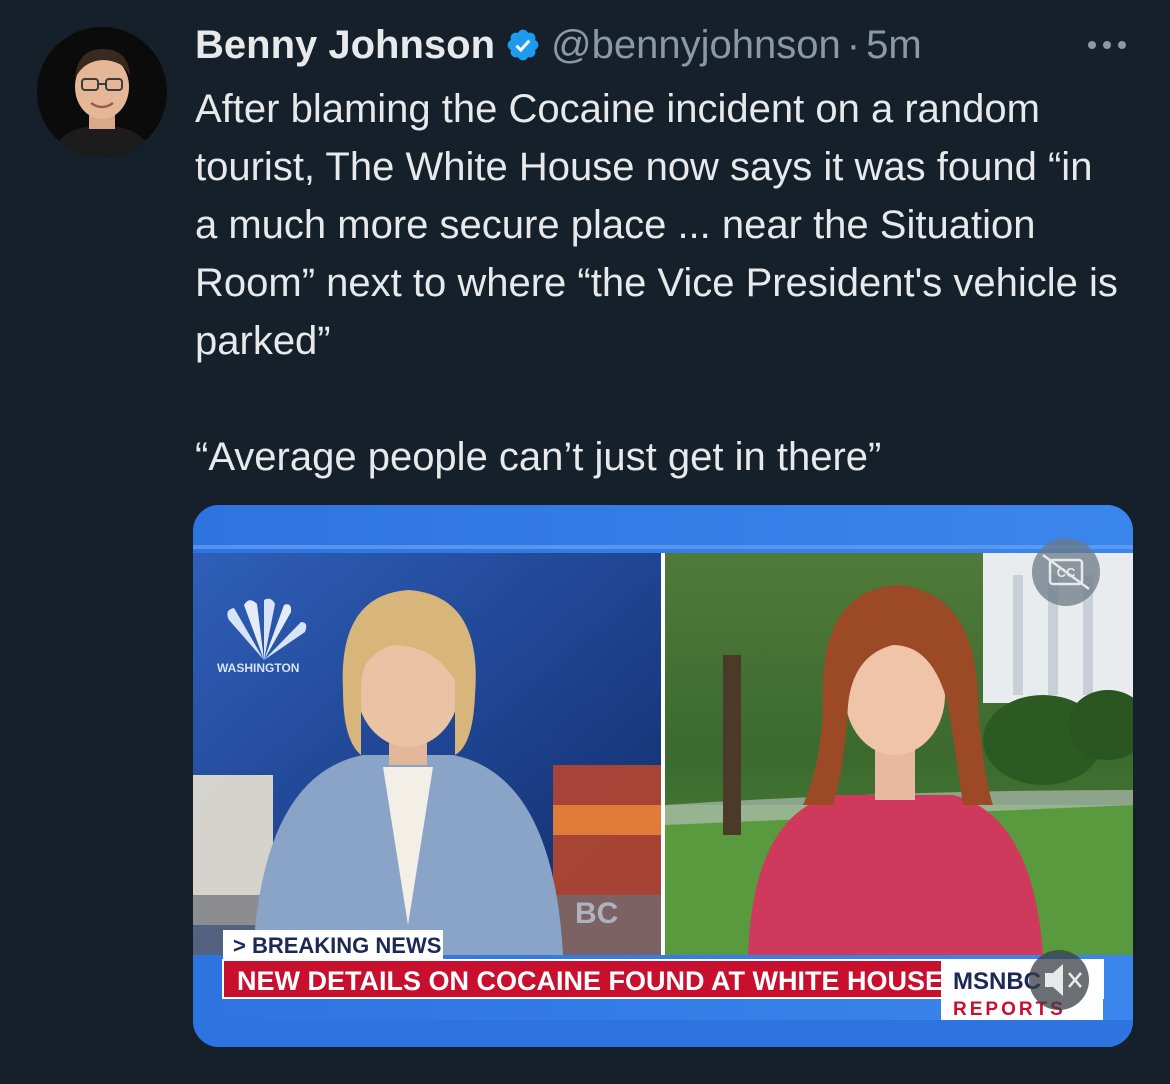 Image resolution: width=1170 pixels, height=1084 pixels. I want to click on tweet-quote-paragraph: “Average people can’t just get in there”, so click(538, 457).